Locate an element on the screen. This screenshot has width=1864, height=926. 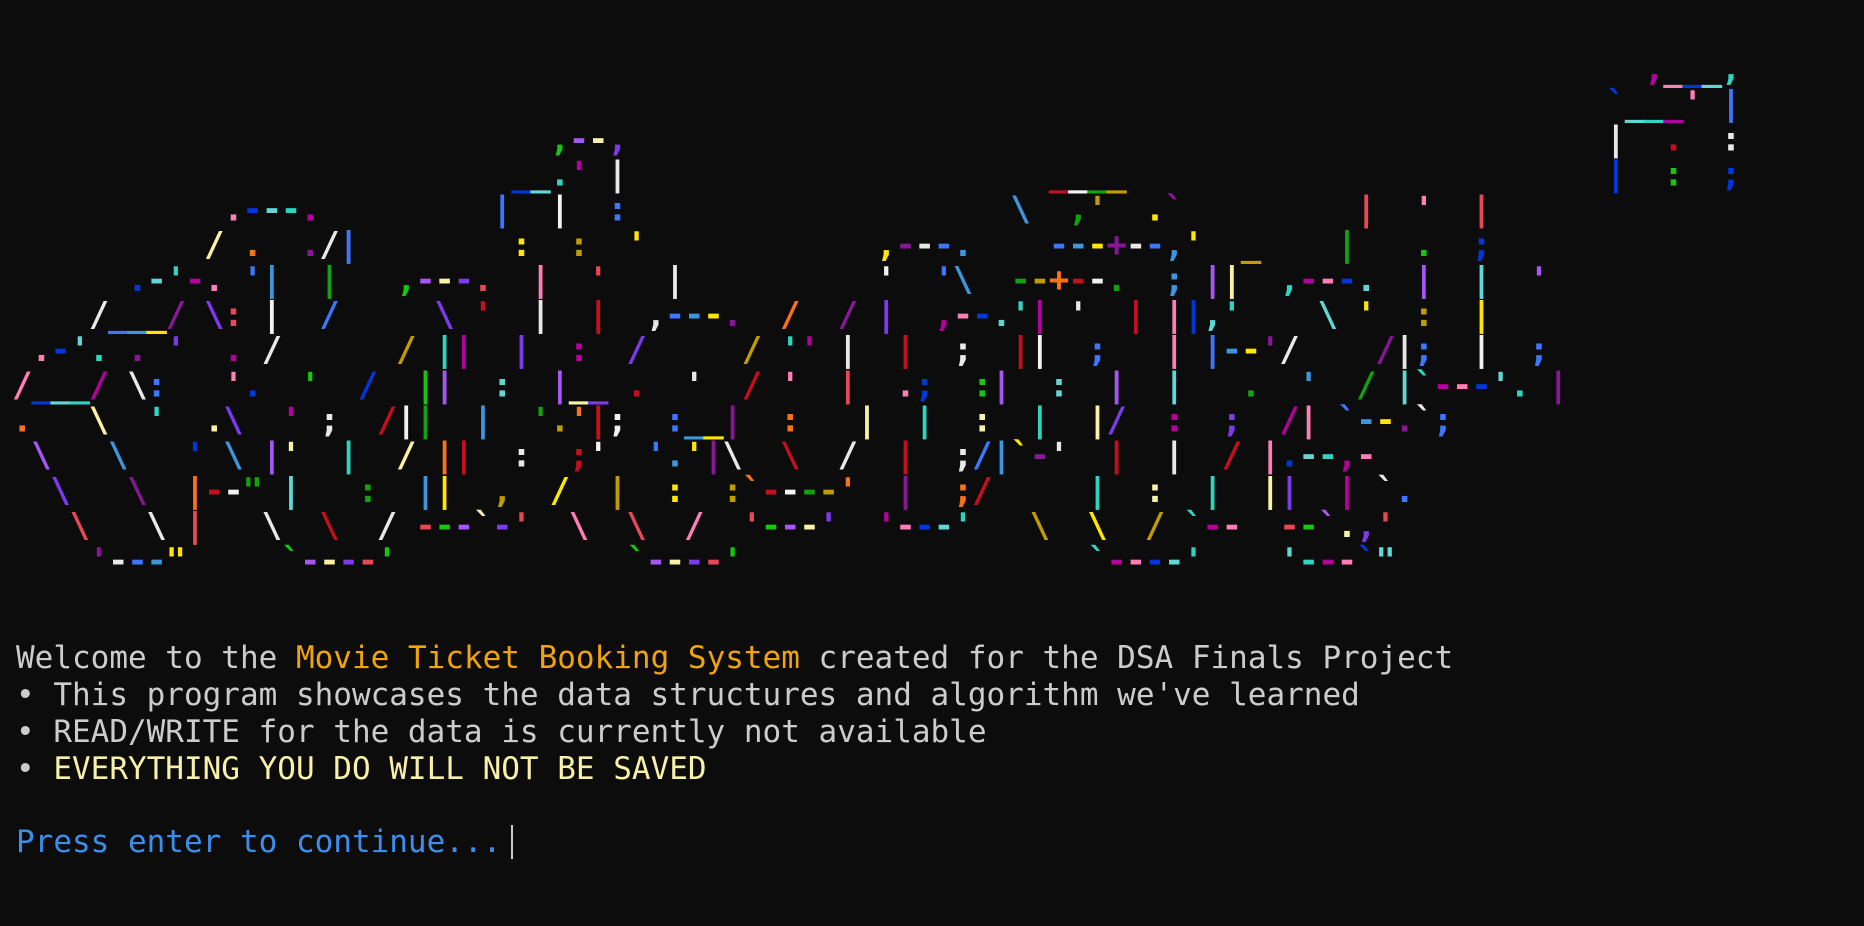
banner-glyph: " is located at coordinates (176, 561).